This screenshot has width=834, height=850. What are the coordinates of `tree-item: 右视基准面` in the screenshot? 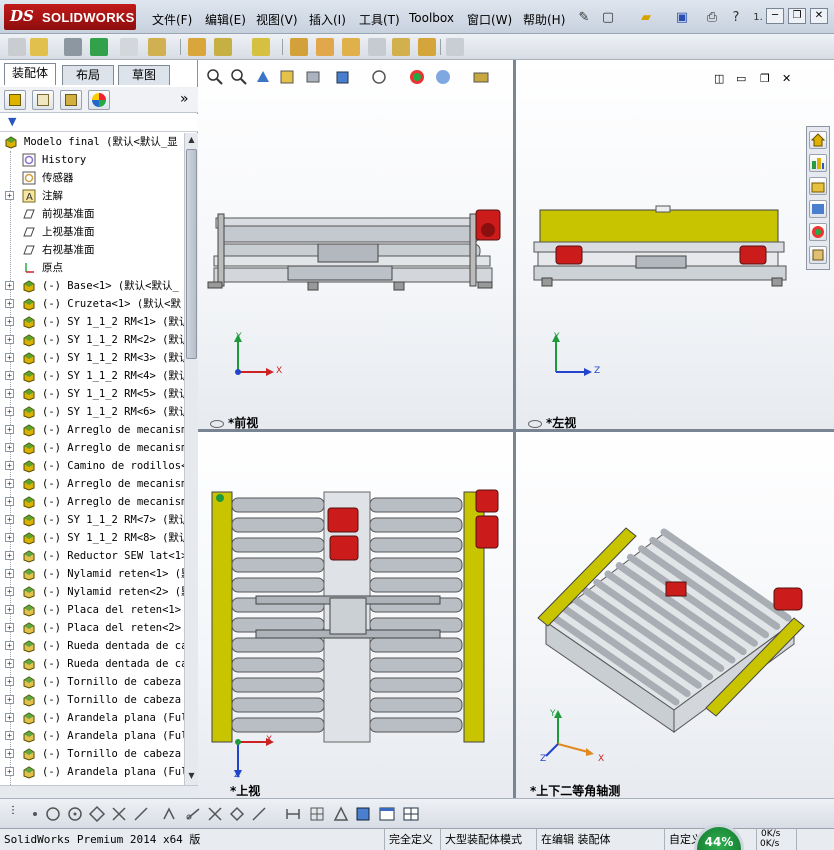 It's located at (92, 250).